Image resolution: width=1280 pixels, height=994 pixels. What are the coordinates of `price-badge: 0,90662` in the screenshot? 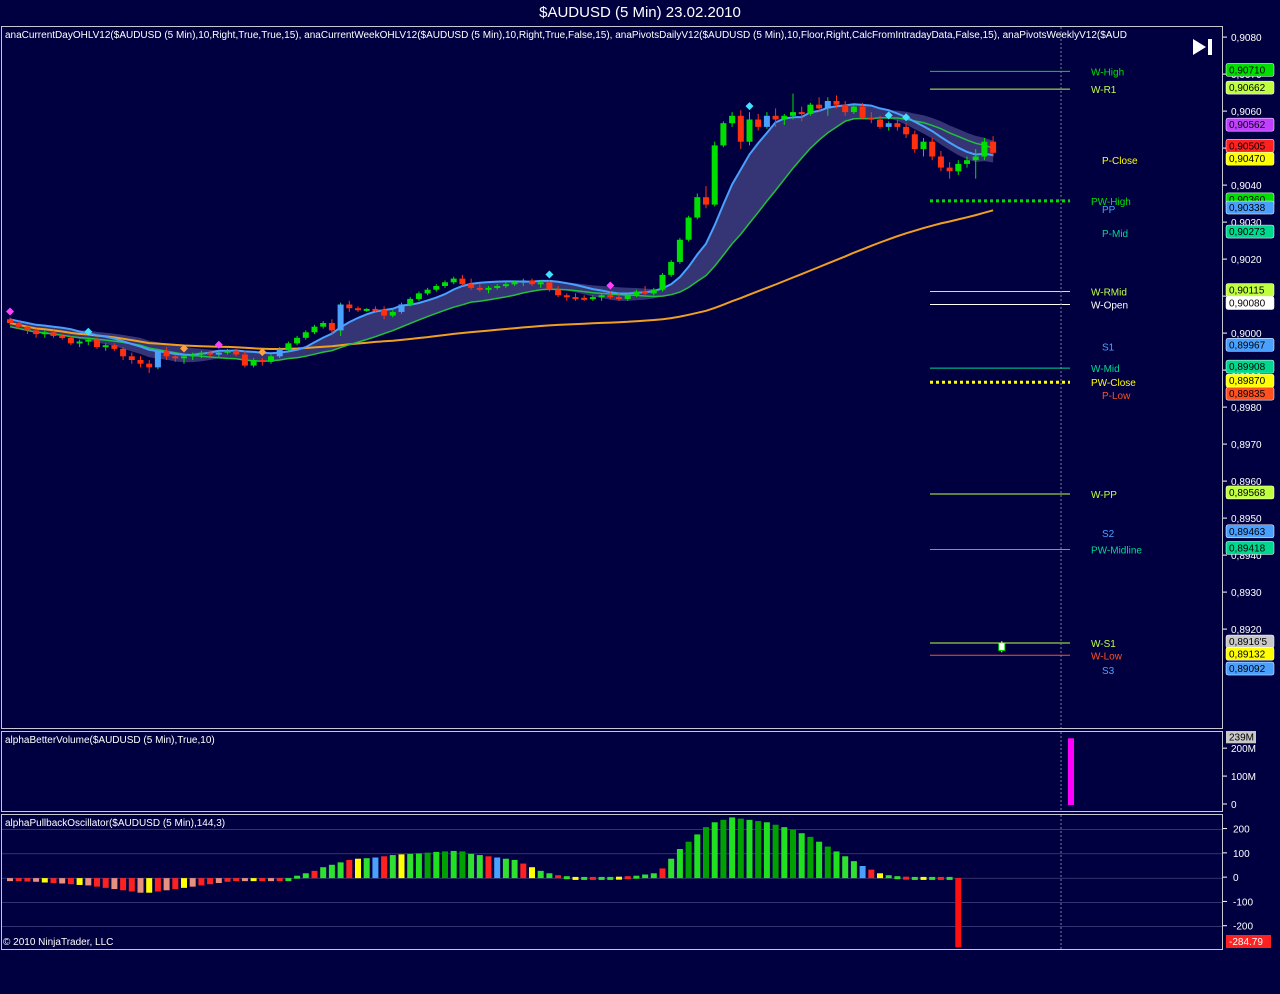 It's located at (1250, 87).